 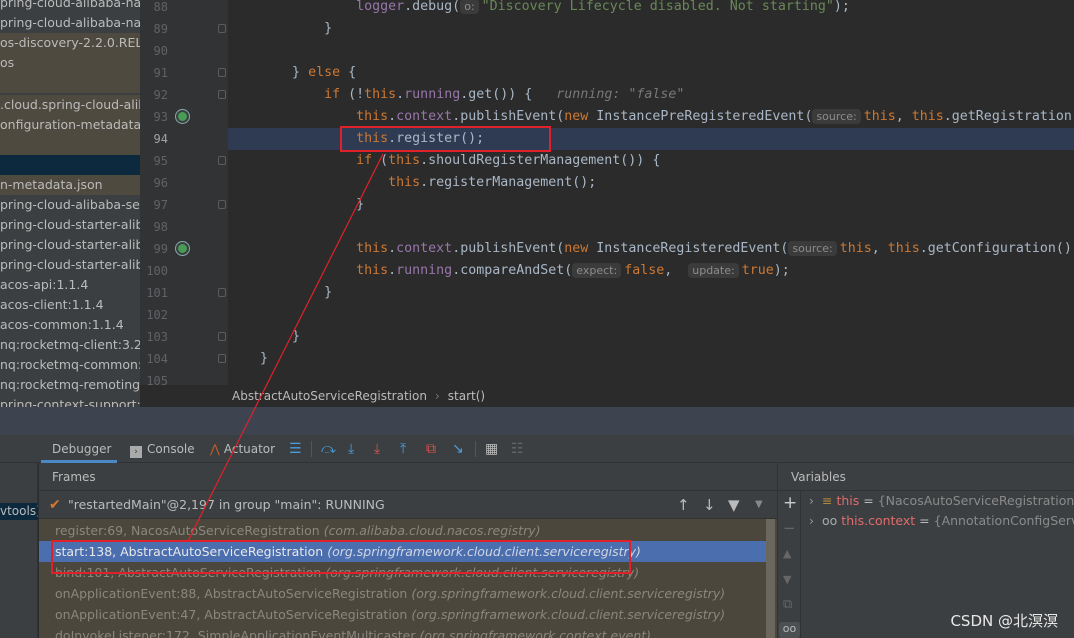 I want to click on move-down-icon: ▼, so click(x=787, y=579).